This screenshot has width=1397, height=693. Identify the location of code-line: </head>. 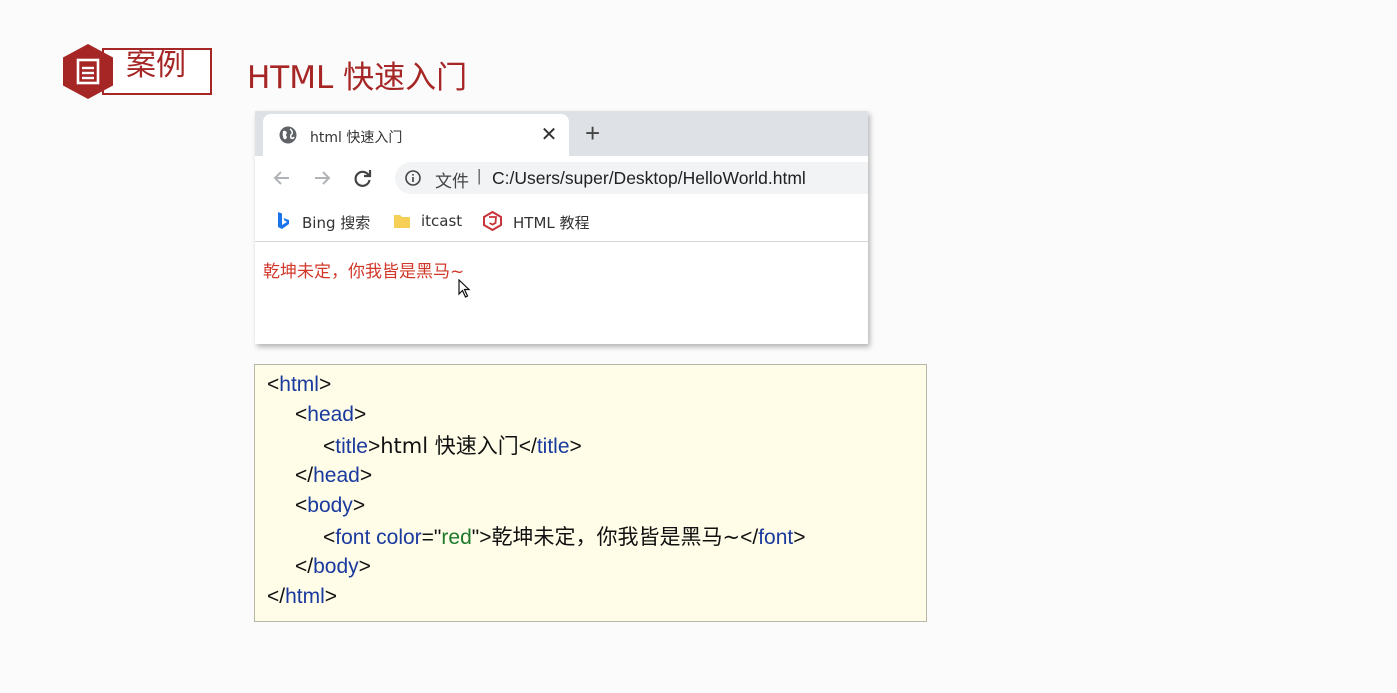
(333, 476).